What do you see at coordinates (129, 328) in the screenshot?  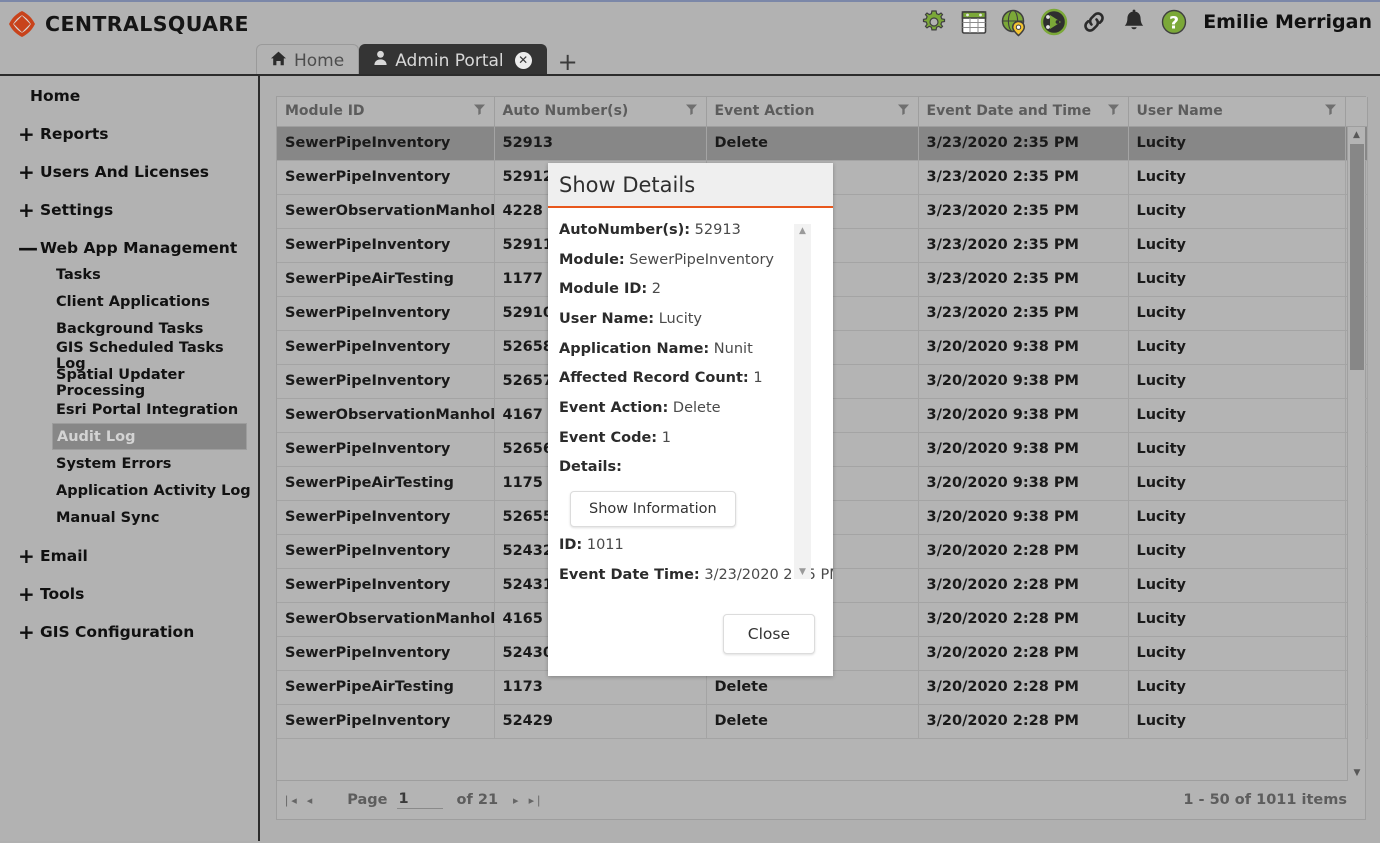 I see `sidebar-item-background-tasks: Background Tasks` at bounding box center [129, 328].